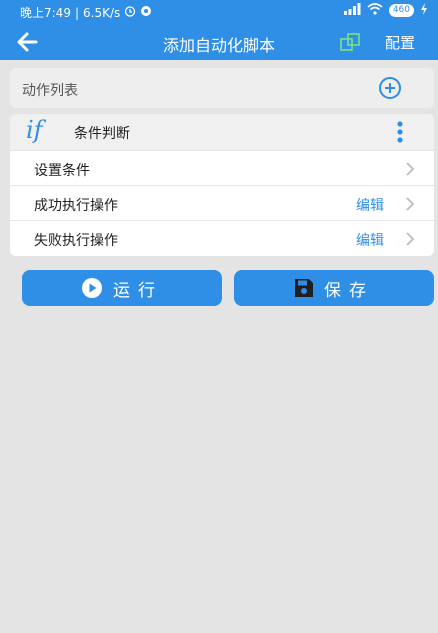  What do you see at coordinates (146, 12) in the screenshot?
I see `notification-icon` at bounding box center [146, 12].